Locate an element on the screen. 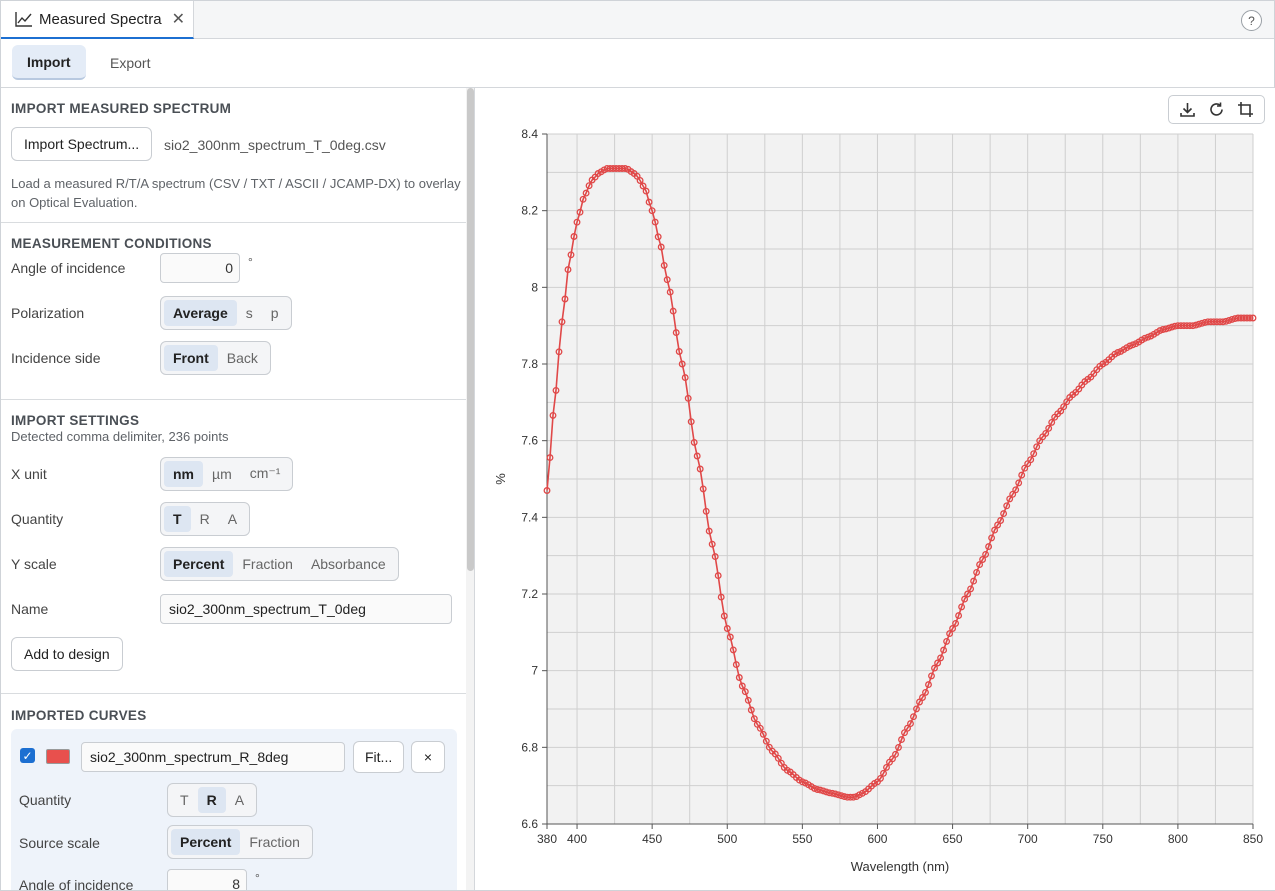  curve-visible-checkbox: ✓ is located at coordinates (27, 755).